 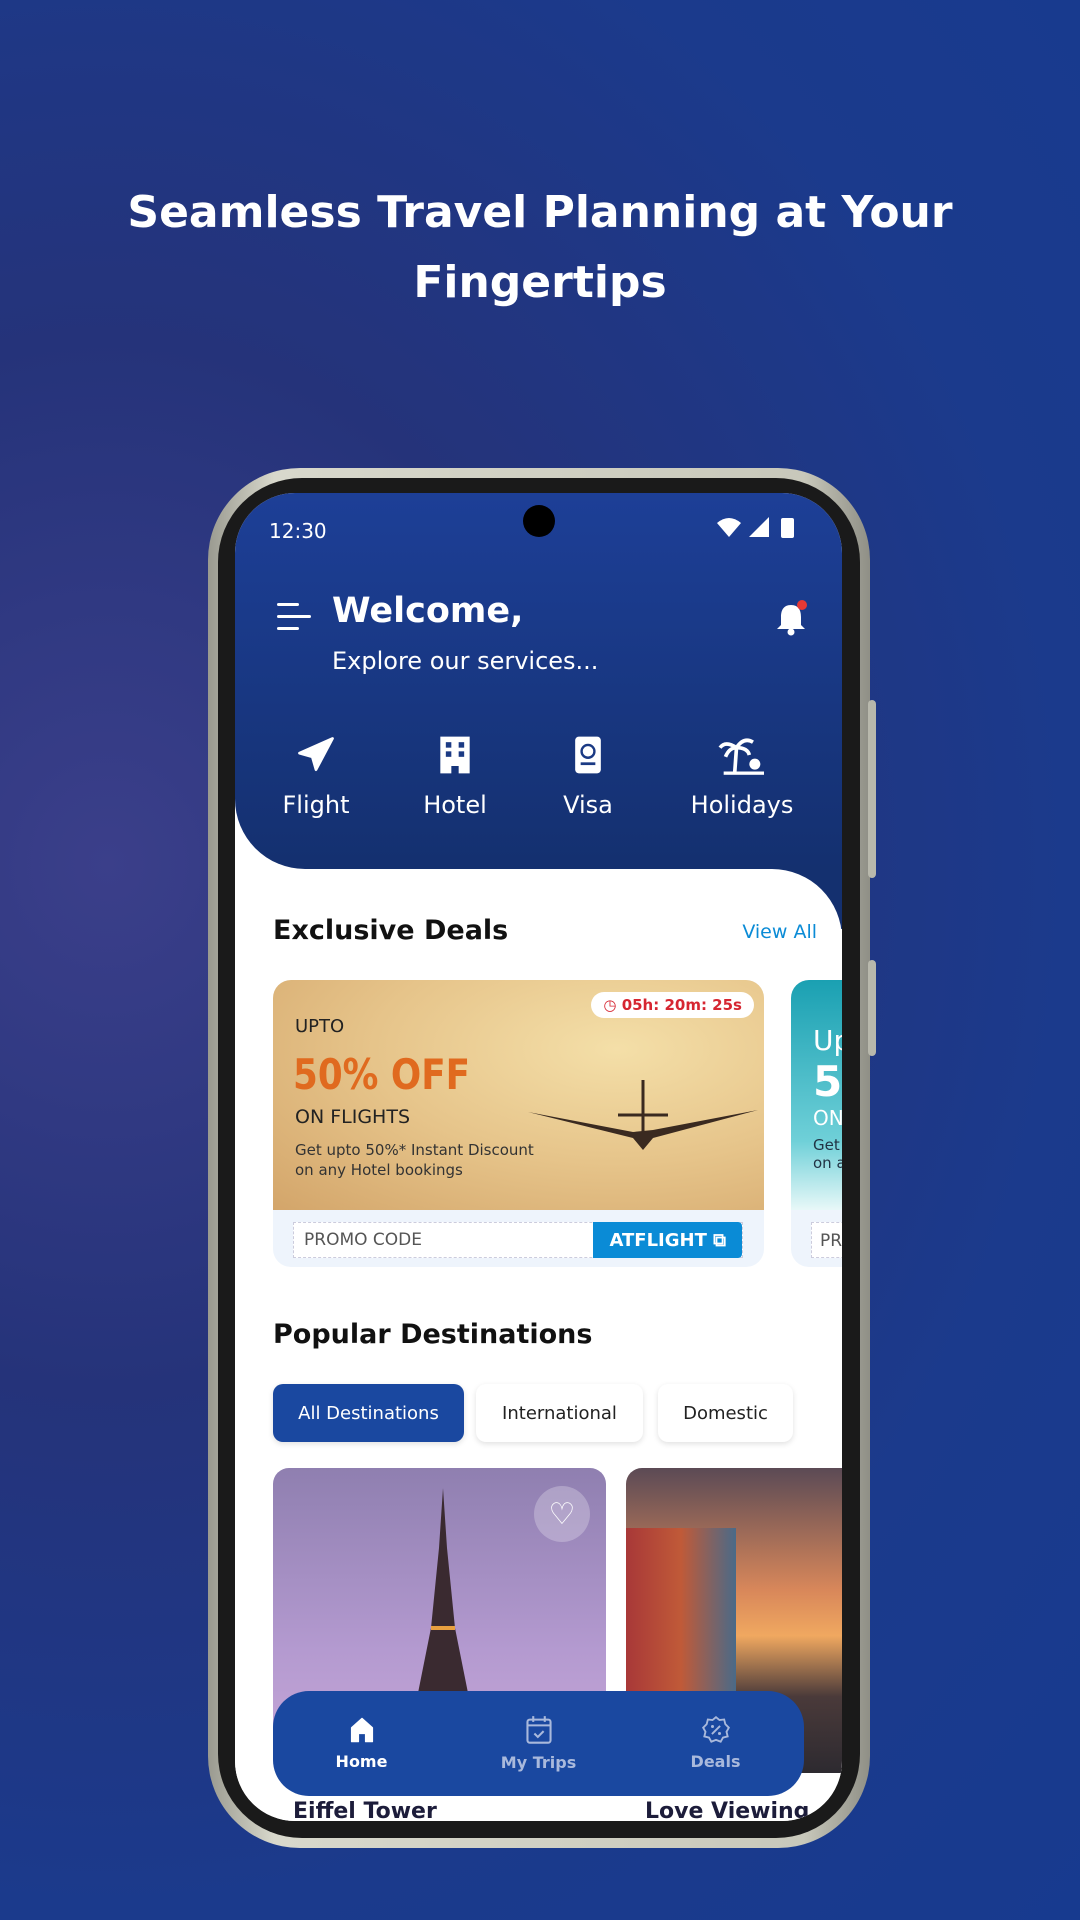 I want to click on notification-bell-icon, so click(x=791, y=618).